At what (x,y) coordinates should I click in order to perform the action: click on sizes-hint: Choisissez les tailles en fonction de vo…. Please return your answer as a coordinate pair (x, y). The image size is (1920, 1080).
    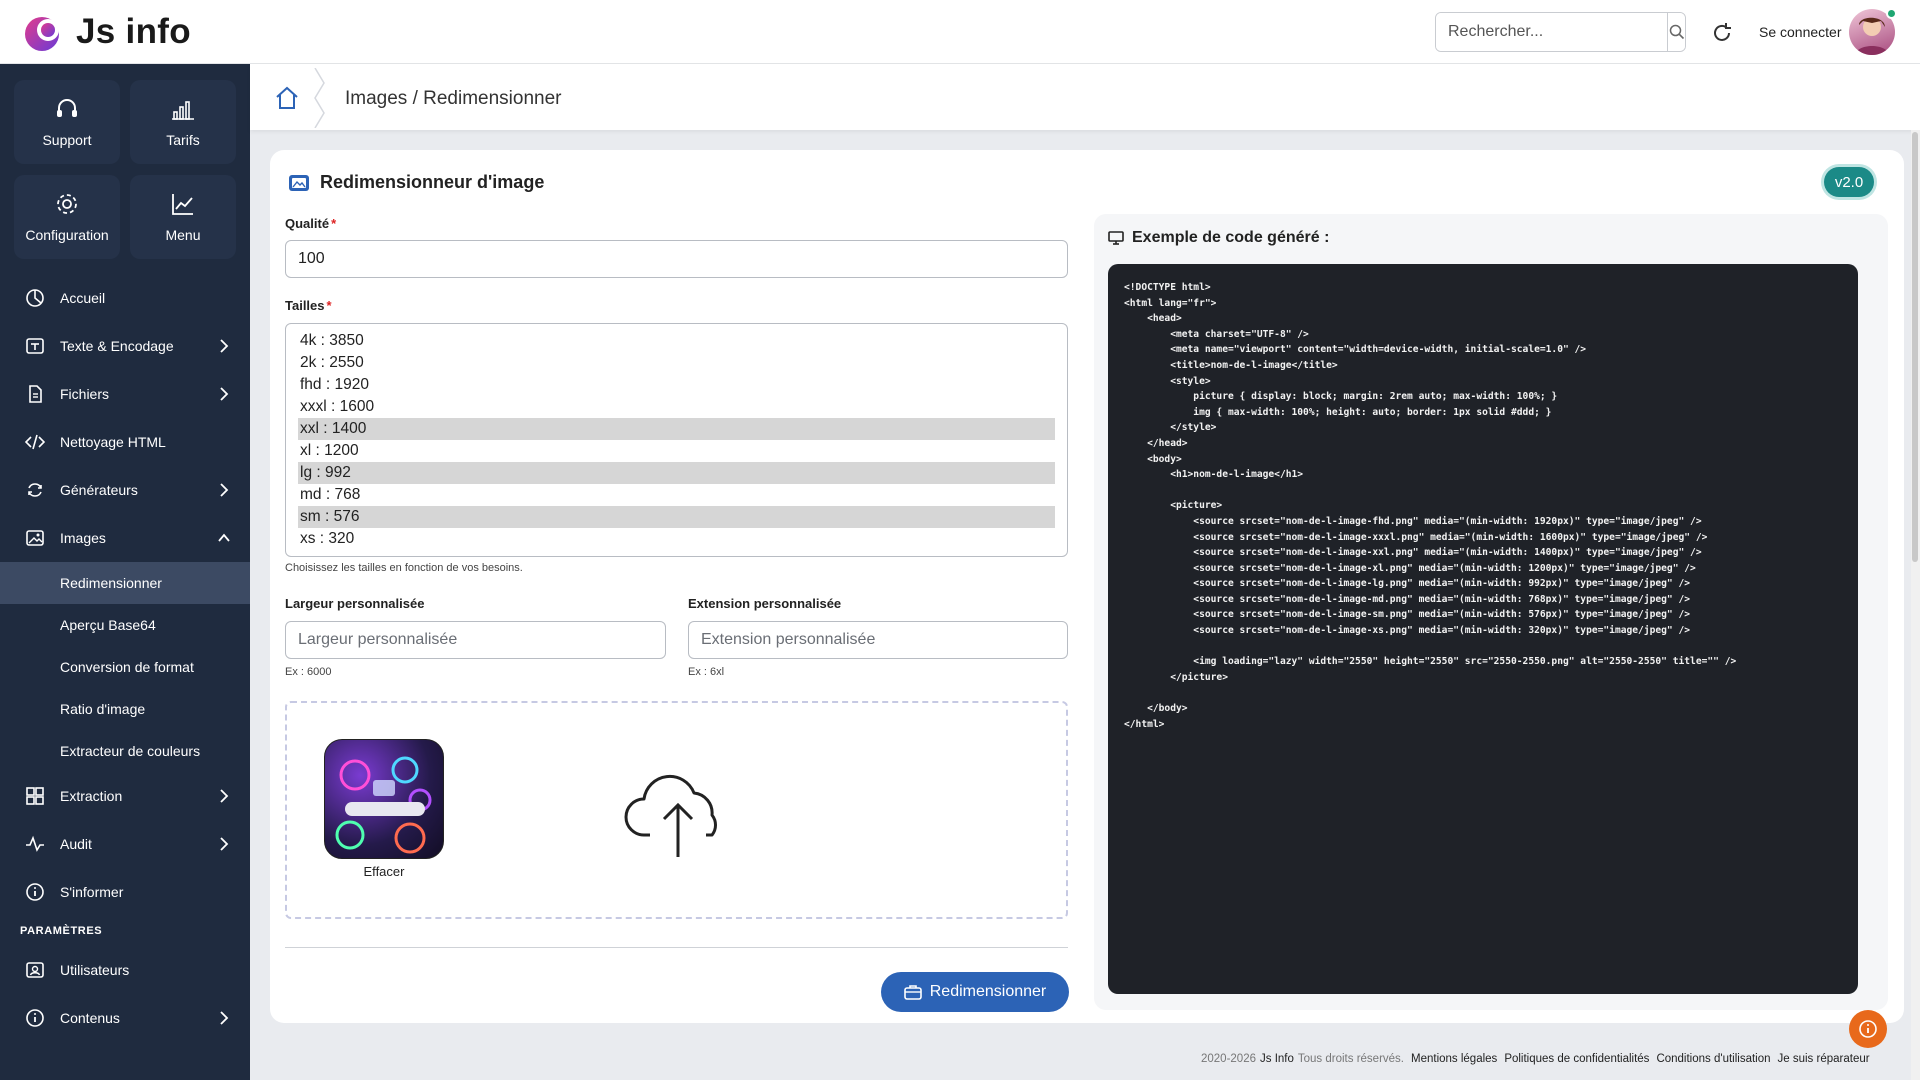
    Looking at the image, I should click on (404, 568).